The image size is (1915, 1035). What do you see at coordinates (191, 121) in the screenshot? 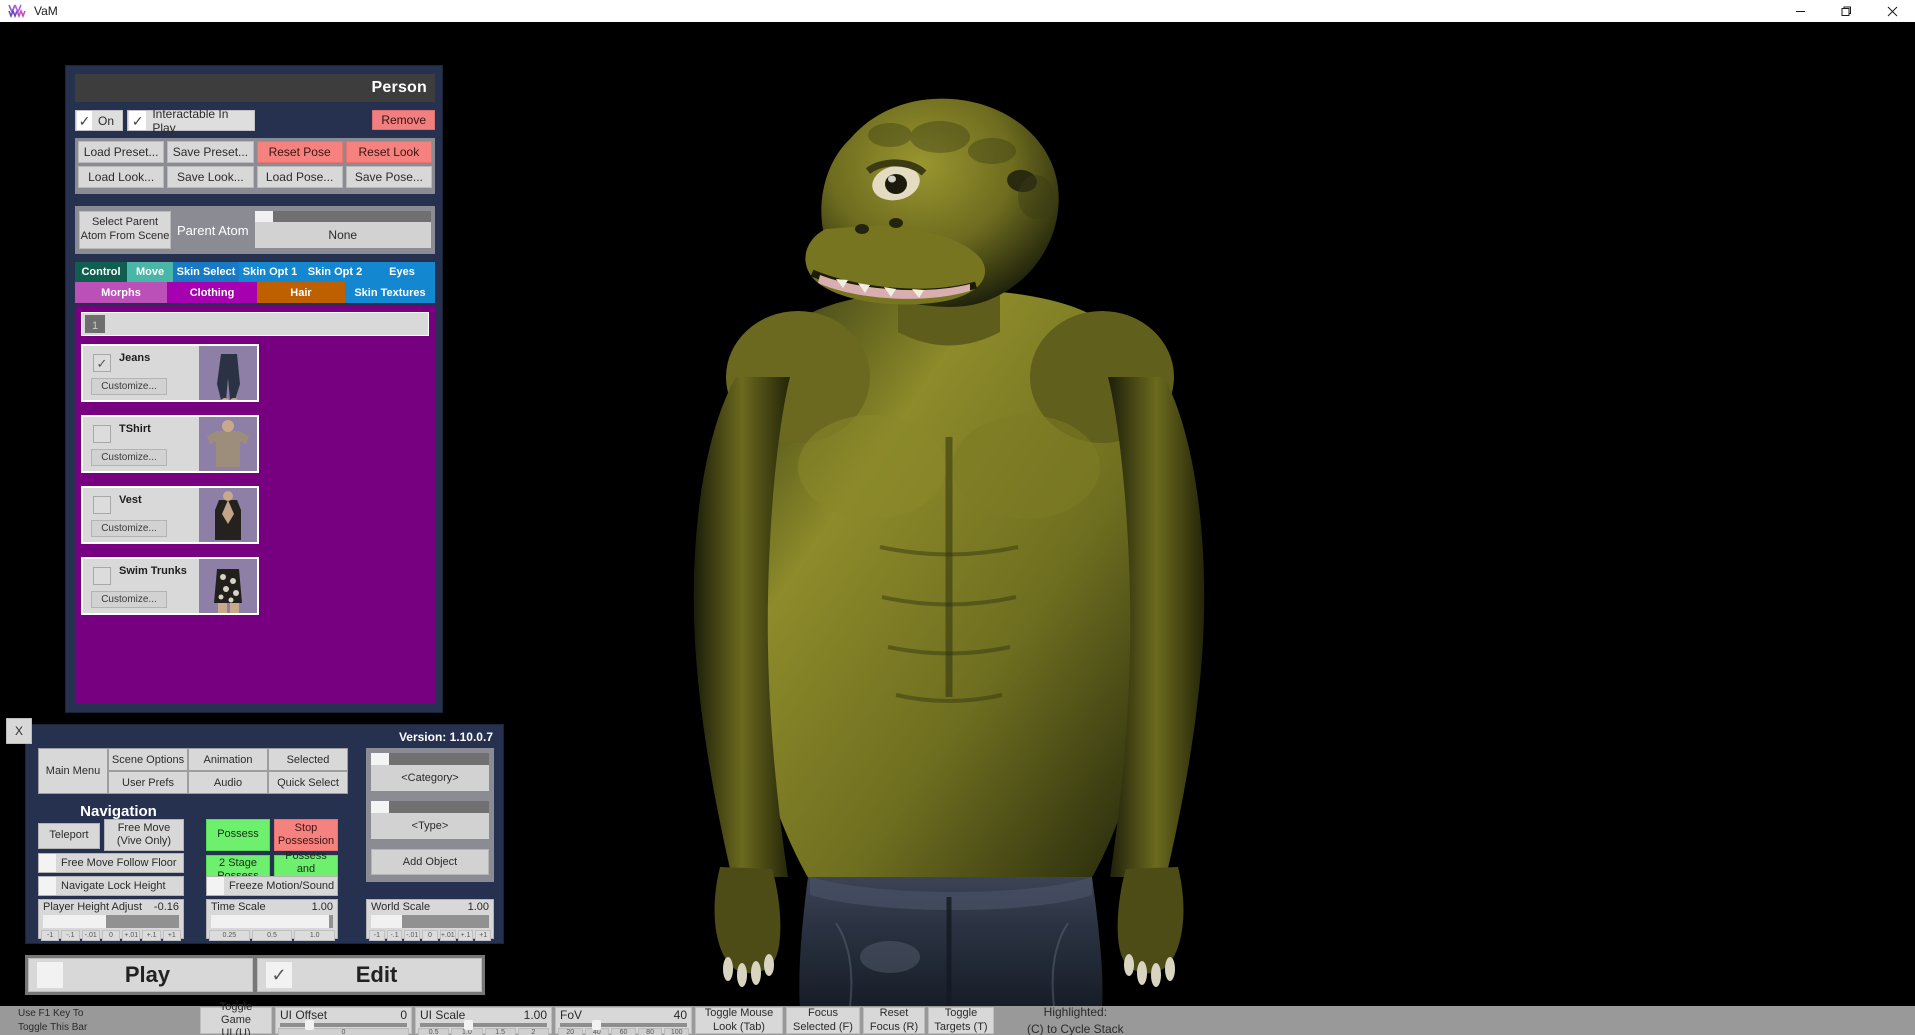
I see `toggle-interactable-in-play: ✓ Interactable In Play` at bounding box center [191, 121].